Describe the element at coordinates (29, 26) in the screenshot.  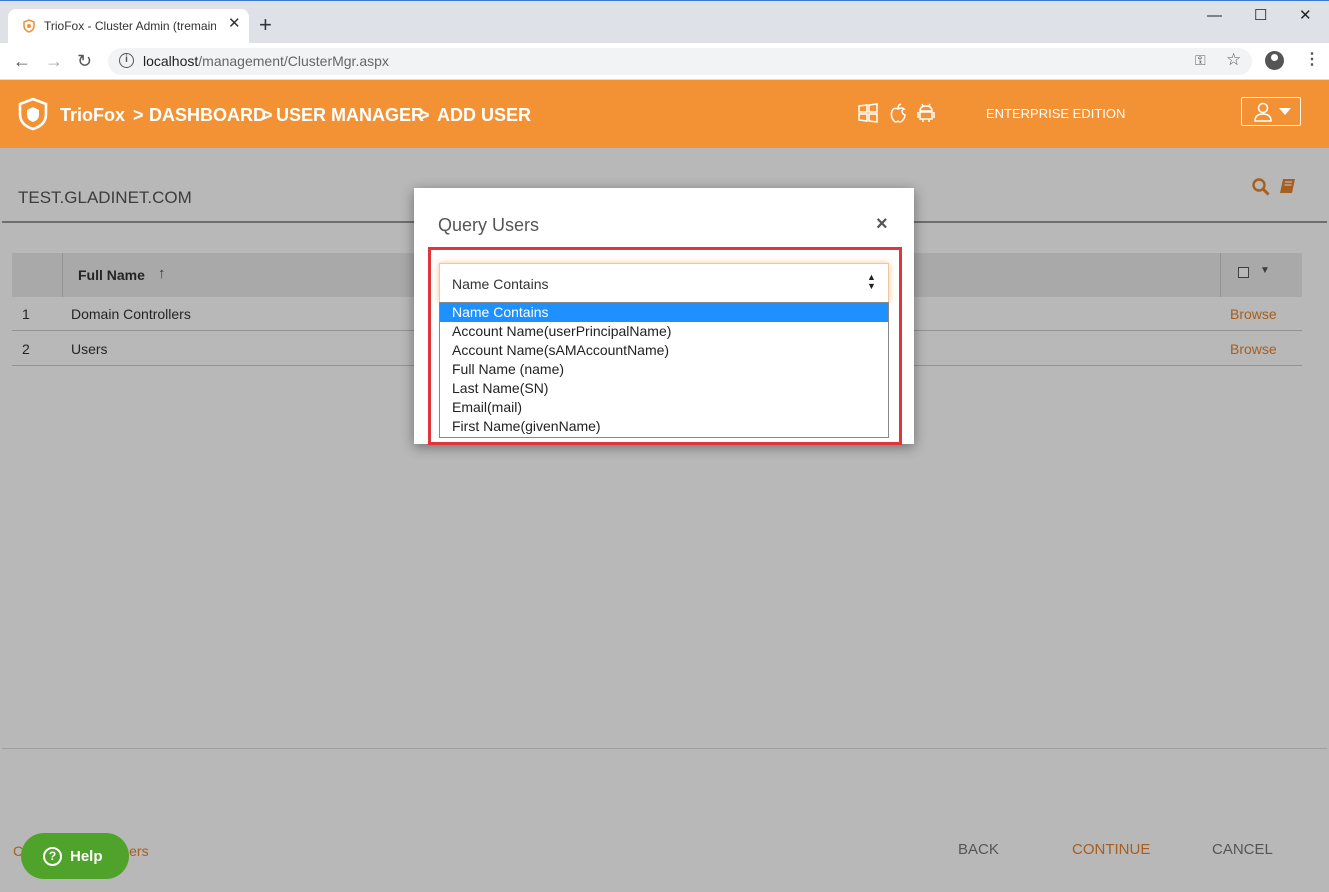
I see `triofox-favicon-icon` at that location.